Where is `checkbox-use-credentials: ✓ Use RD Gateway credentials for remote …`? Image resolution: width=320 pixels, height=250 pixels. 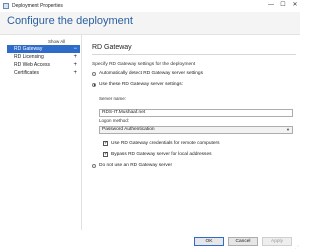 checkbox-use-credentials: ✓ Use RD Gateway credentials for remote … is located at coordinates (161, 143).